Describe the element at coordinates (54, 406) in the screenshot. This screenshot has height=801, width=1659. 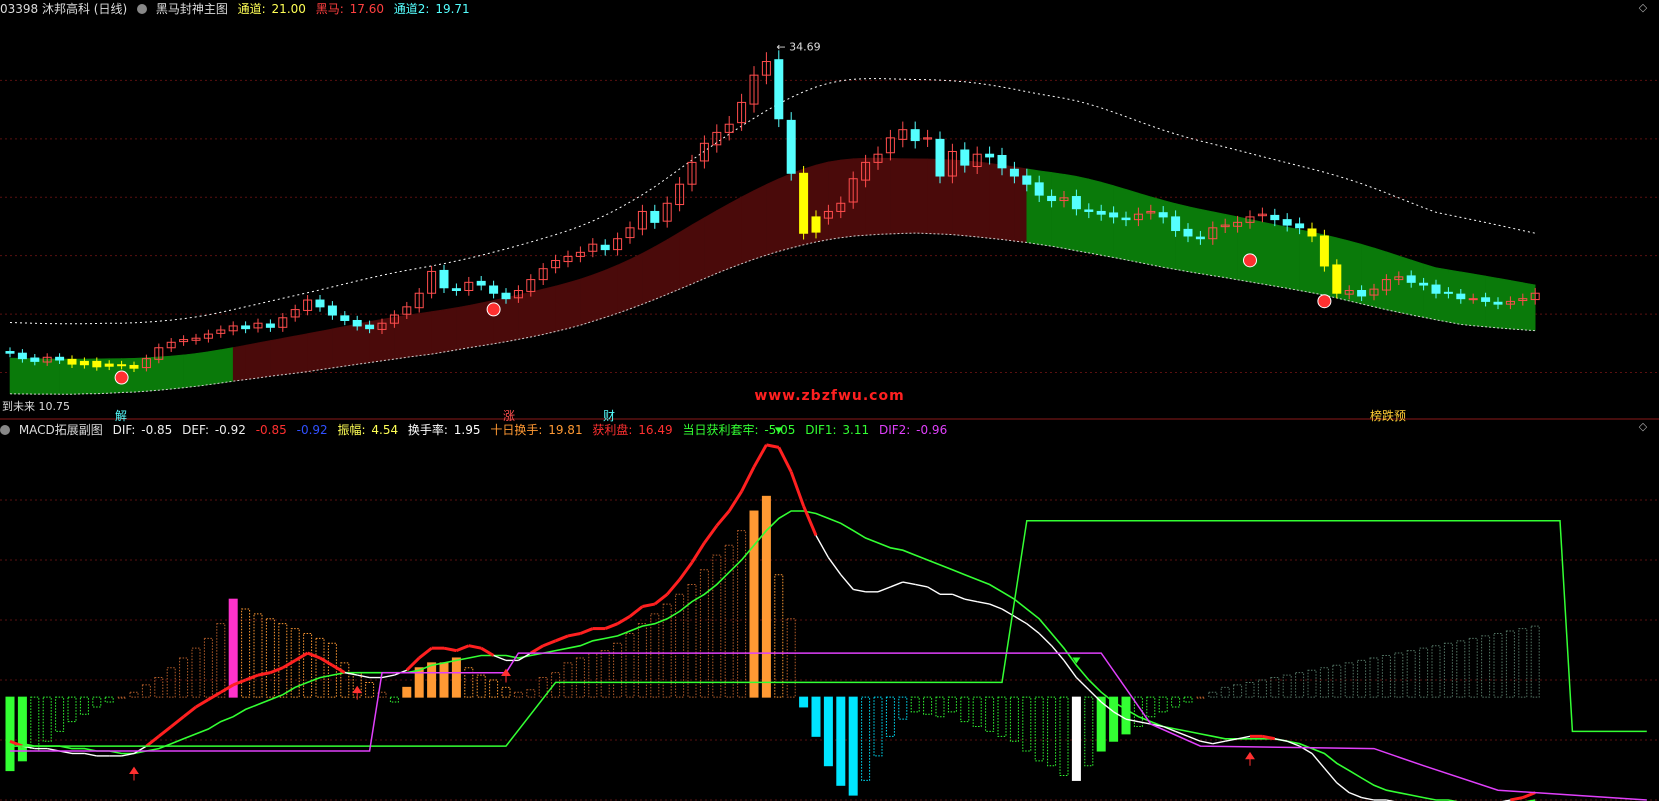
I see `low-tag-value: 10.75` at that location.